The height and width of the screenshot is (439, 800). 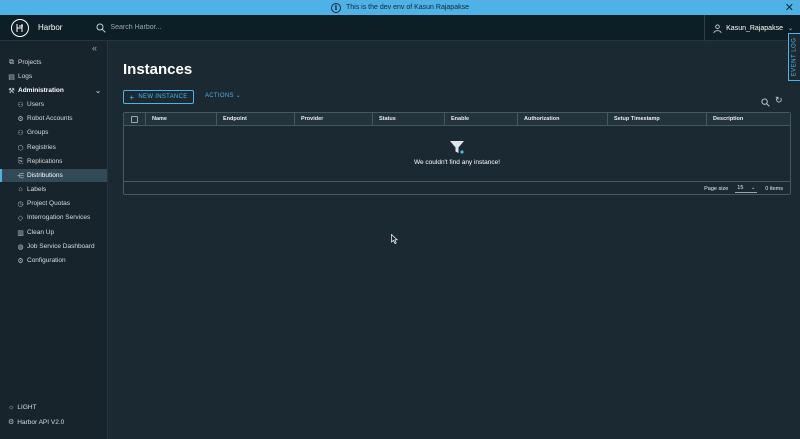 What do you see at coordinates (163, 97) in the screenshot?
I see `new-instance-label: NEW INSTANCE` at bounding box center [163, 97].